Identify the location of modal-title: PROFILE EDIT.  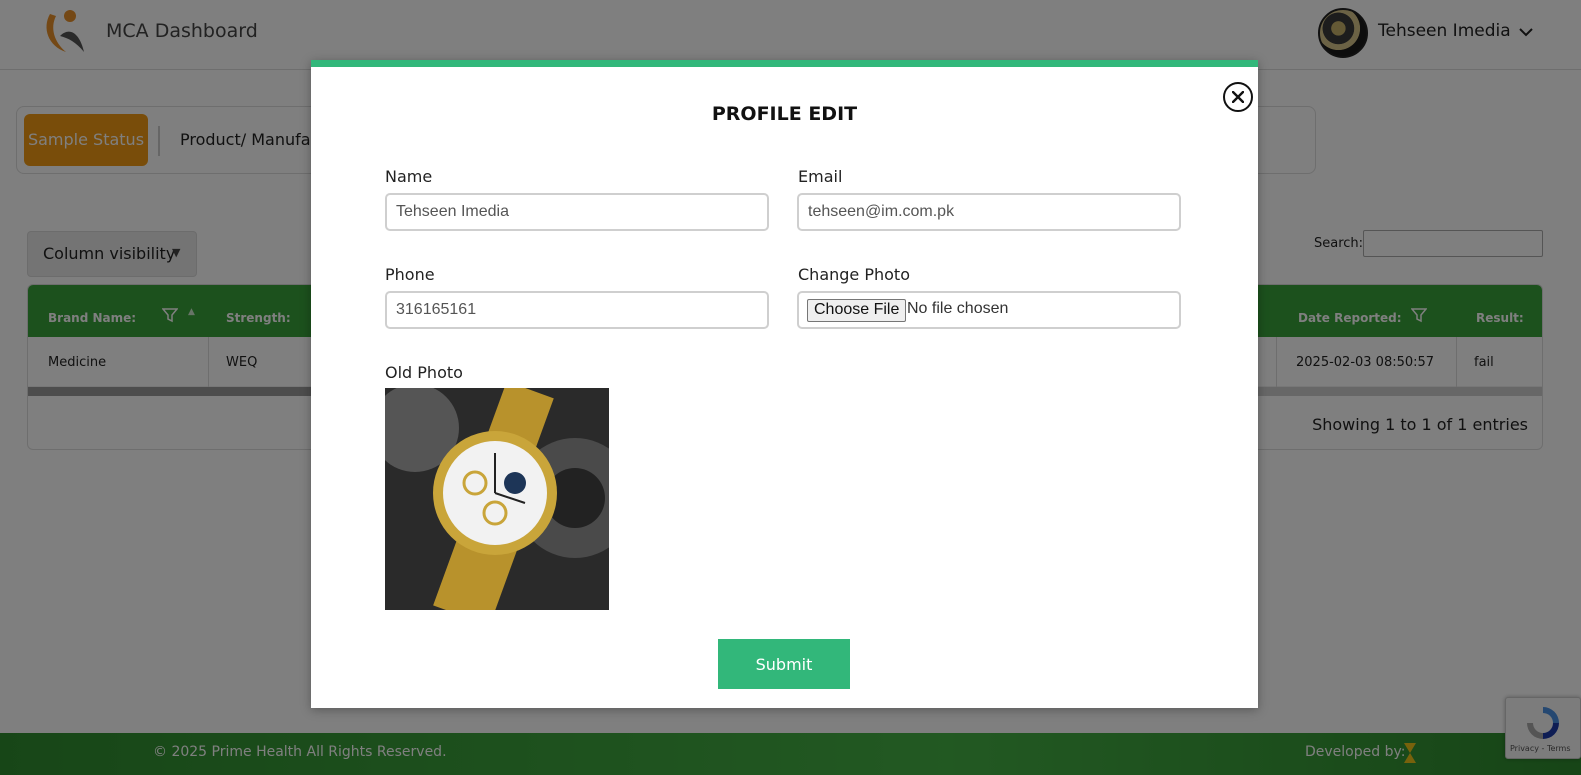
(784, 114).